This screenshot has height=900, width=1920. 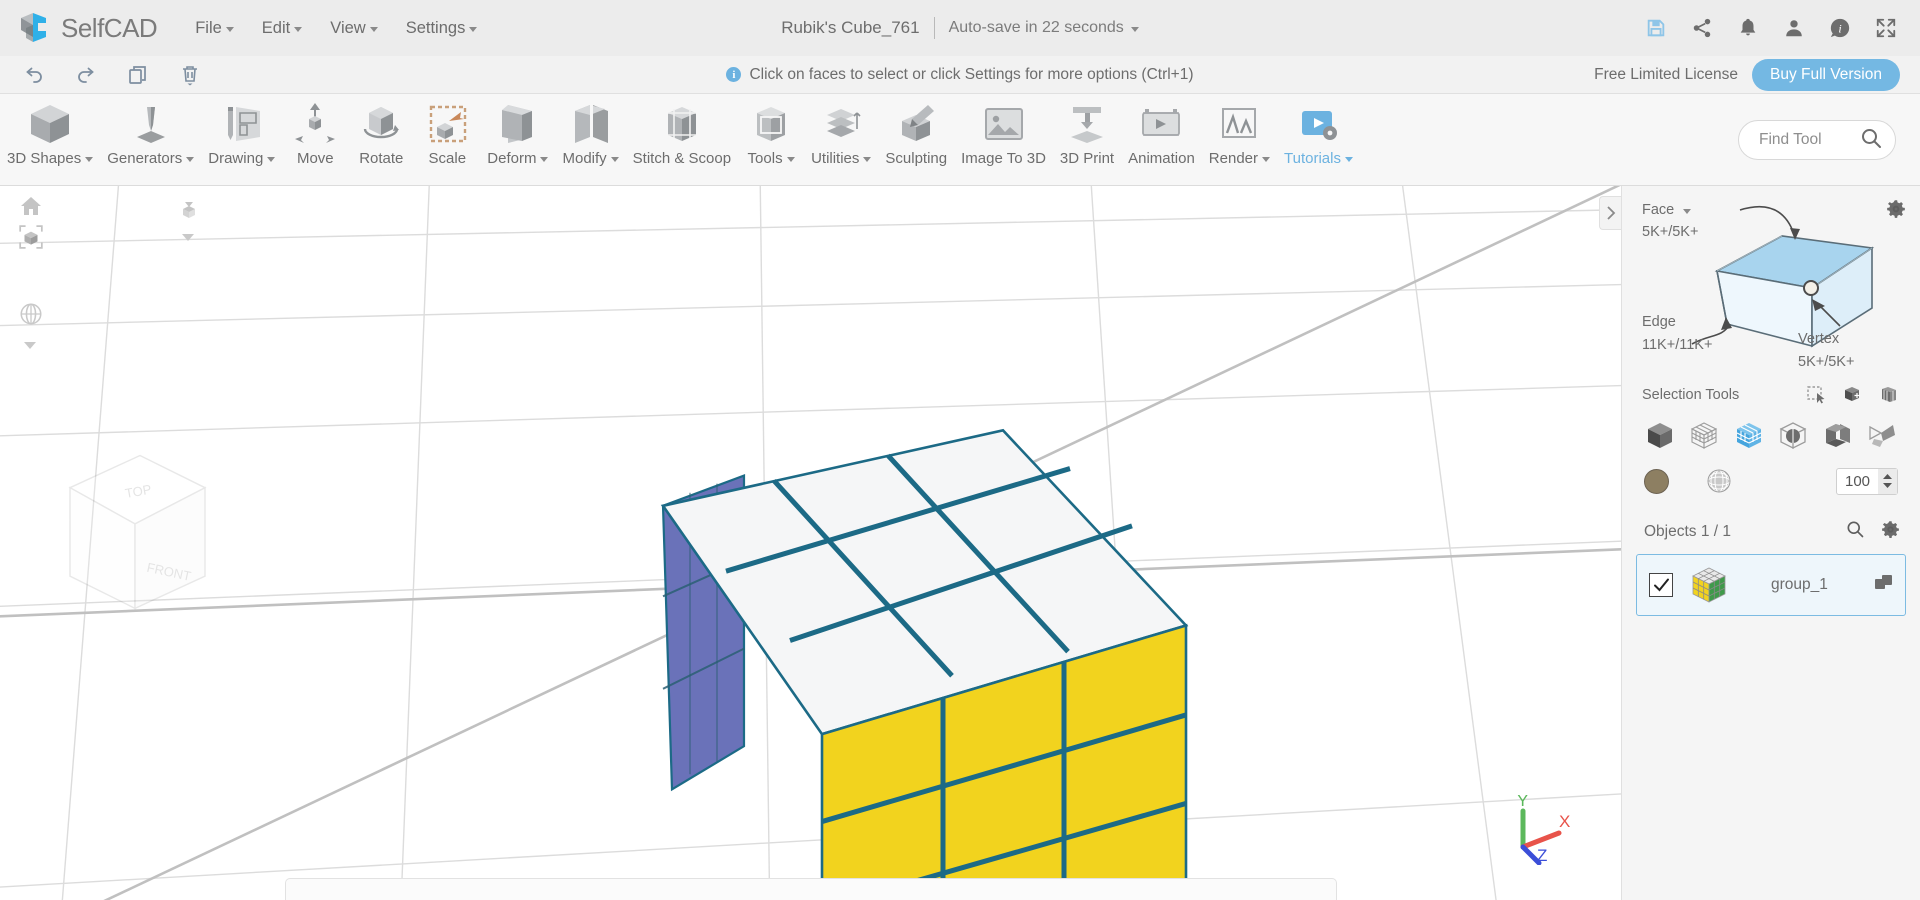 What do you see at coordinates (1871, 140) in the screenshot?
I see `search-icon` at bounding box center [1871, 140].